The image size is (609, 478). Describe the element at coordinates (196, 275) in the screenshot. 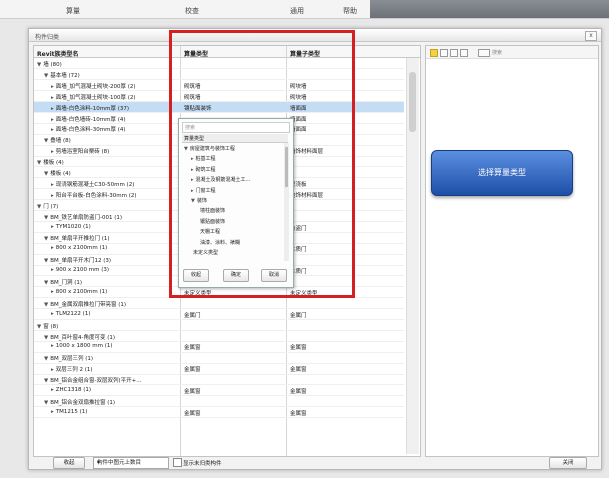

I see `dropdown-collapse-button: 收起` at that location.